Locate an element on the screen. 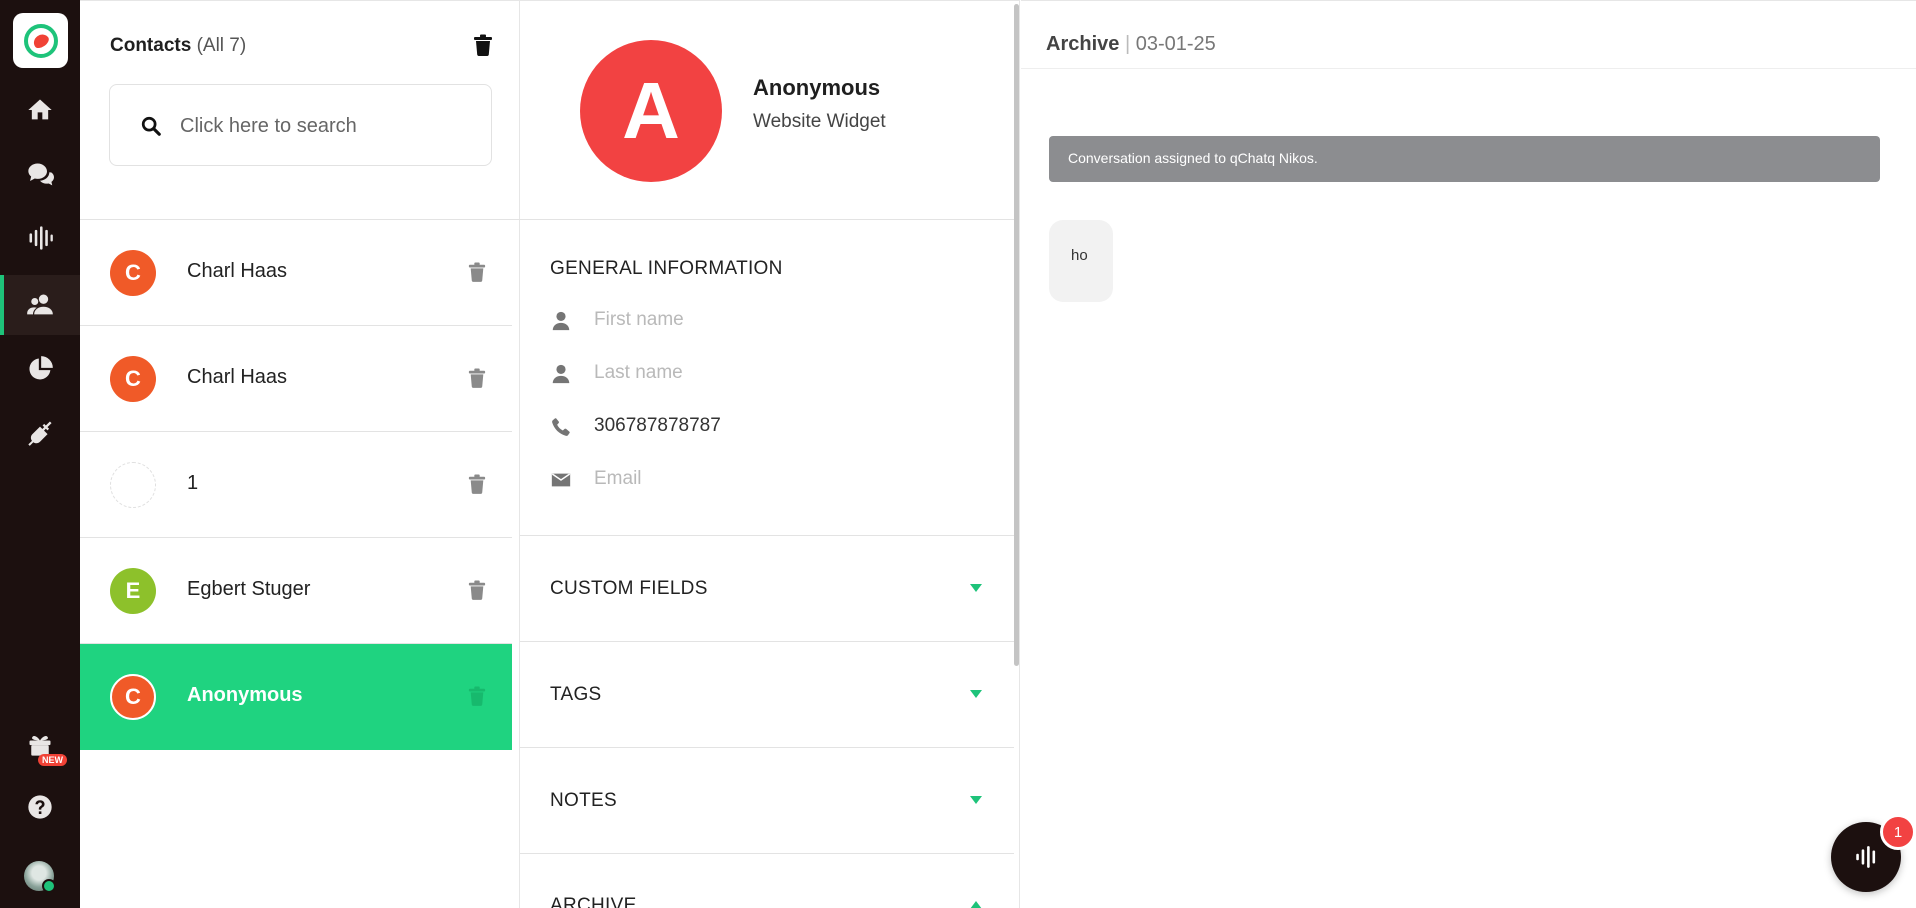 The height and width of the screenshot is (908, 1916). contact-avatar is located at coordinates (133, 485).